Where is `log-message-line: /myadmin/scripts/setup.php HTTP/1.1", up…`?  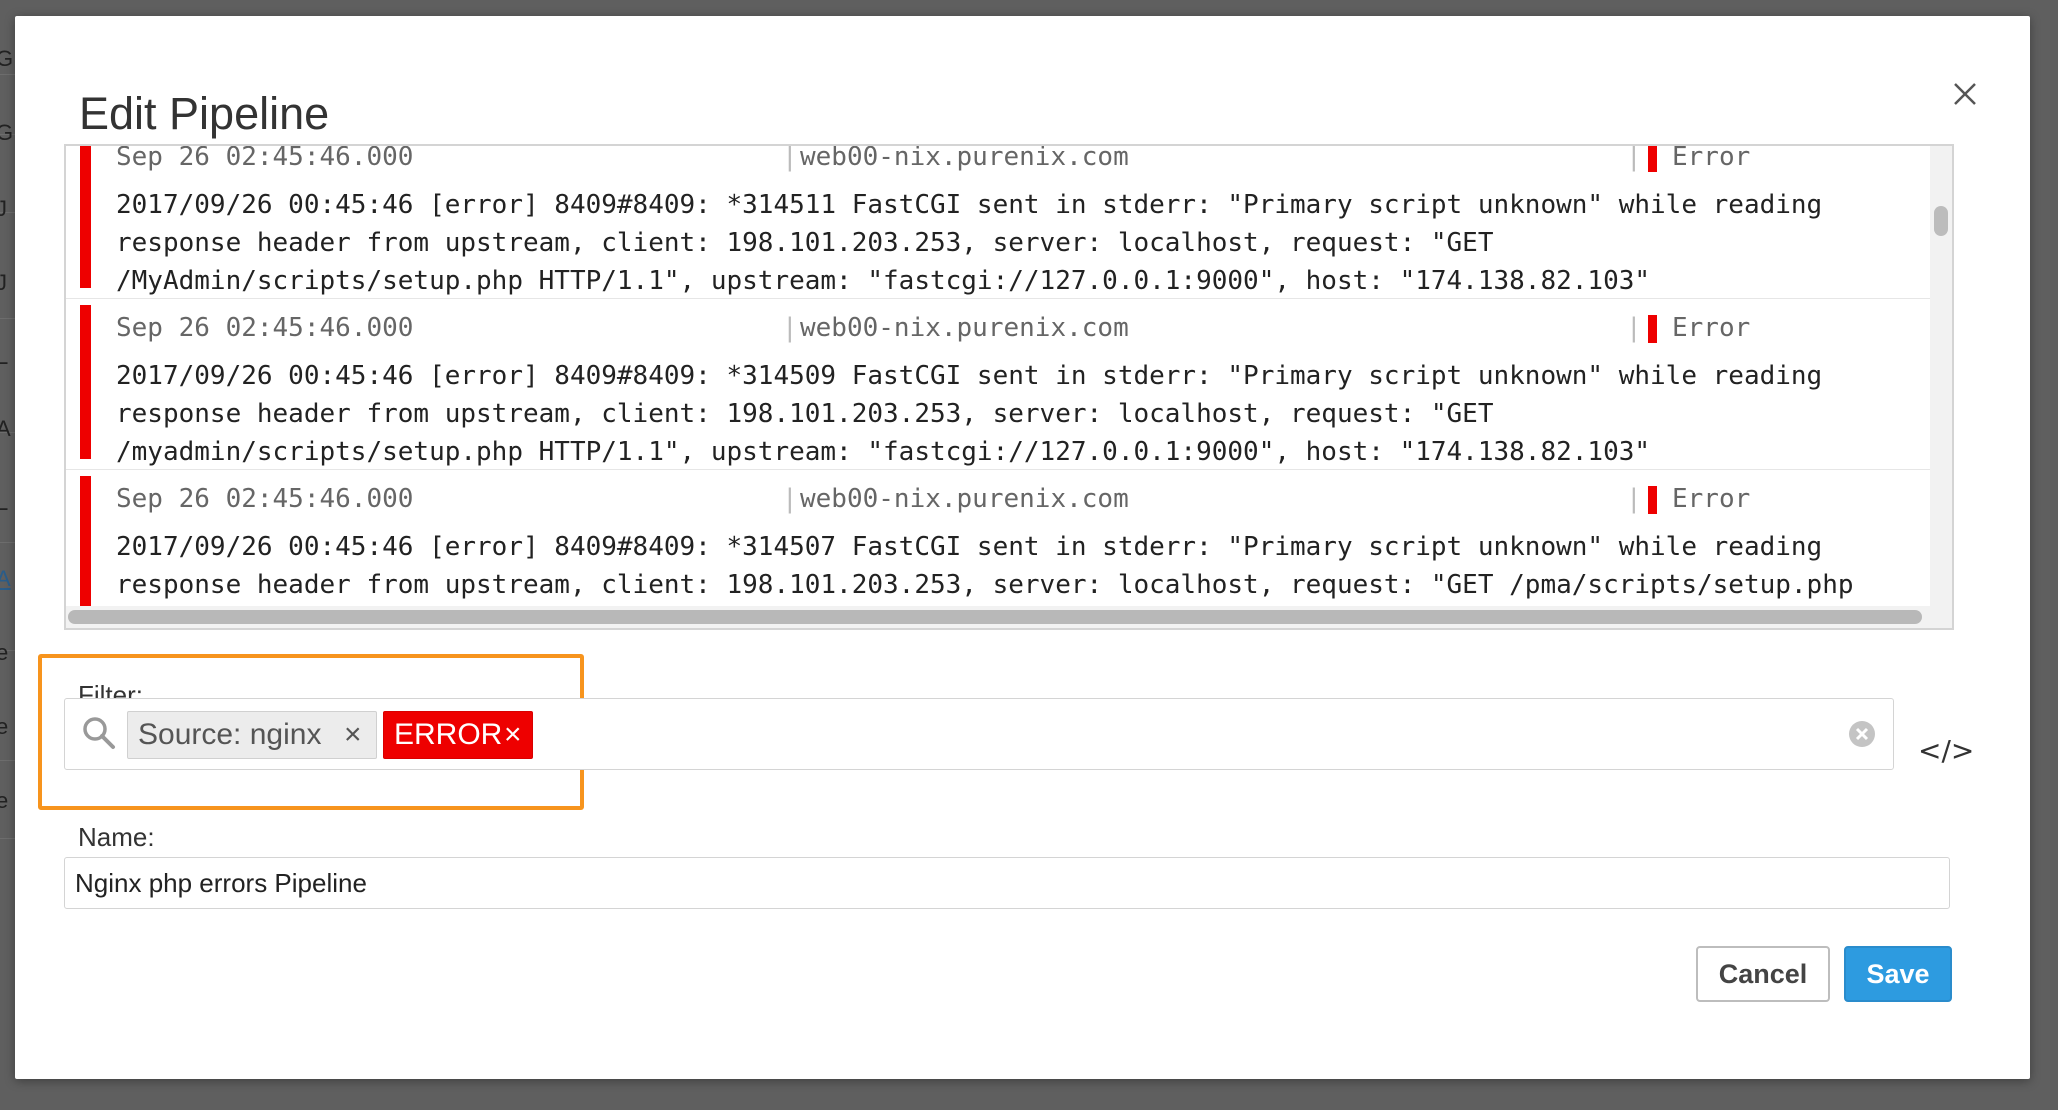
log-message-line: /myadmin/scripts/setup.php HTTP/1.1", up… is located at coordinates (883, 452).